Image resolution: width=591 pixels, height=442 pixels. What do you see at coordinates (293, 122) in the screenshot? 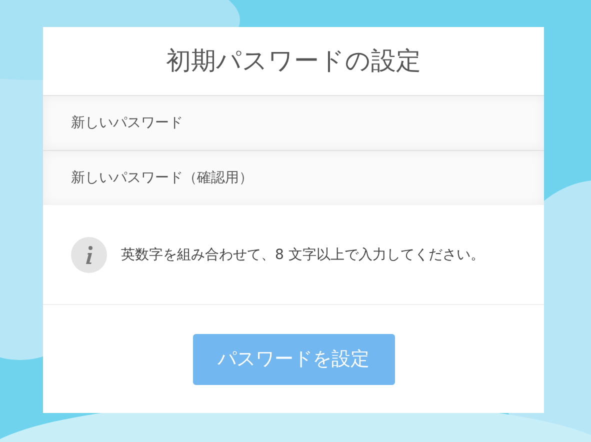
I see `password-field: 新しいパスワード` at bounding box center [293, 122].